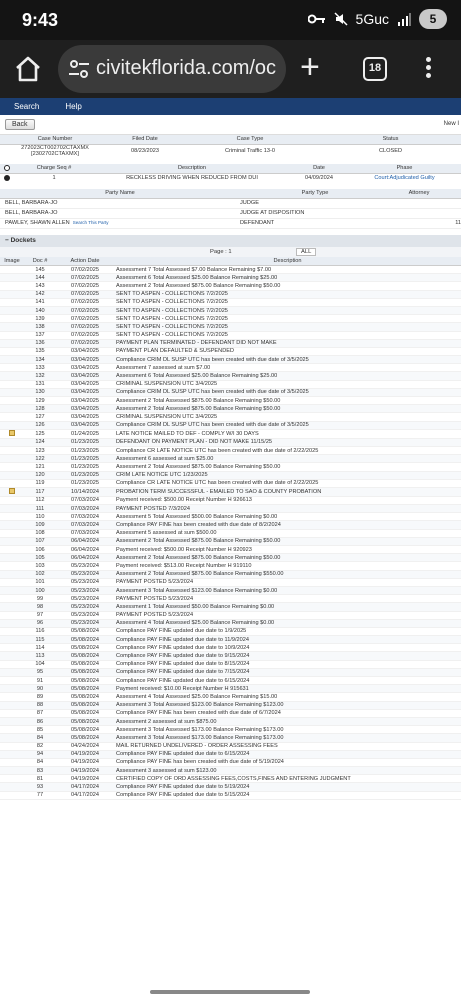 The width and height of the screenshot is (461, 1000). I want to click on new-tab-icon: +, so click(310, 67).